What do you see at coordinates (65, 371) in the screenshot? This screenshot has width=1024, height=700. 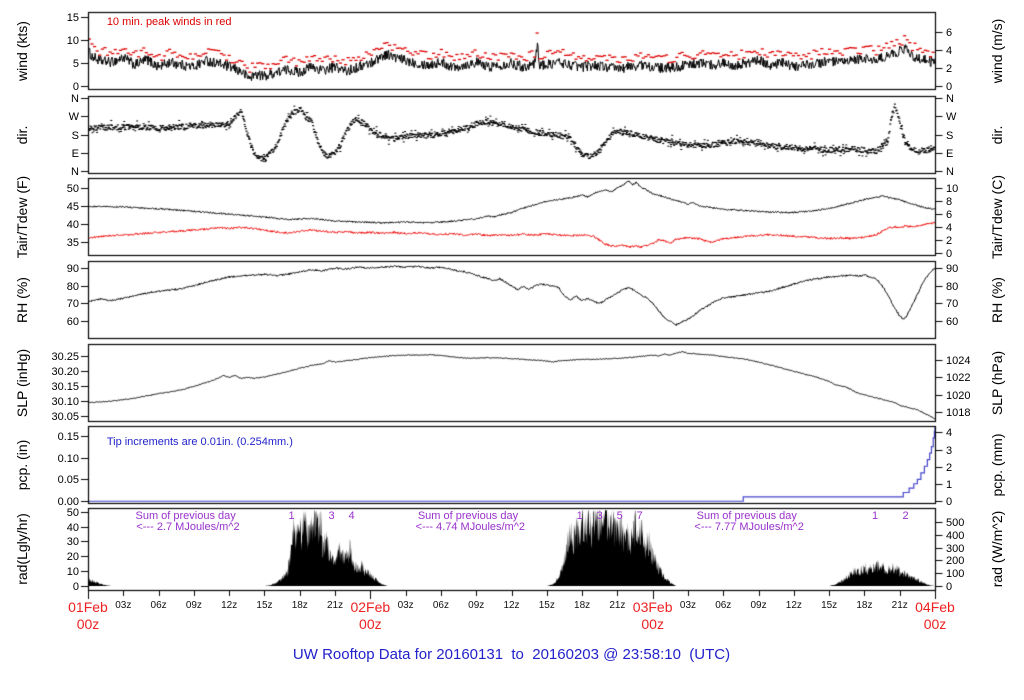 I see `y-tick-label: 30.20` at bounding box center [65, 371].